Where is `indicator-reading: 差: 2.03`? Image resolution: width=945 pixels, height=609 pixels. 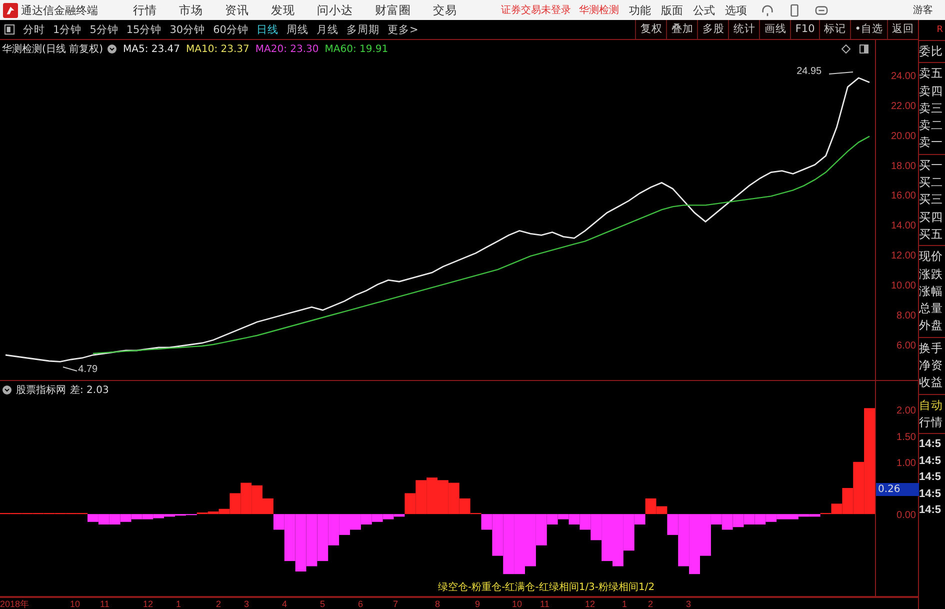
indicator-reading: 差: 2.03 is located at coordinates (89, 390).